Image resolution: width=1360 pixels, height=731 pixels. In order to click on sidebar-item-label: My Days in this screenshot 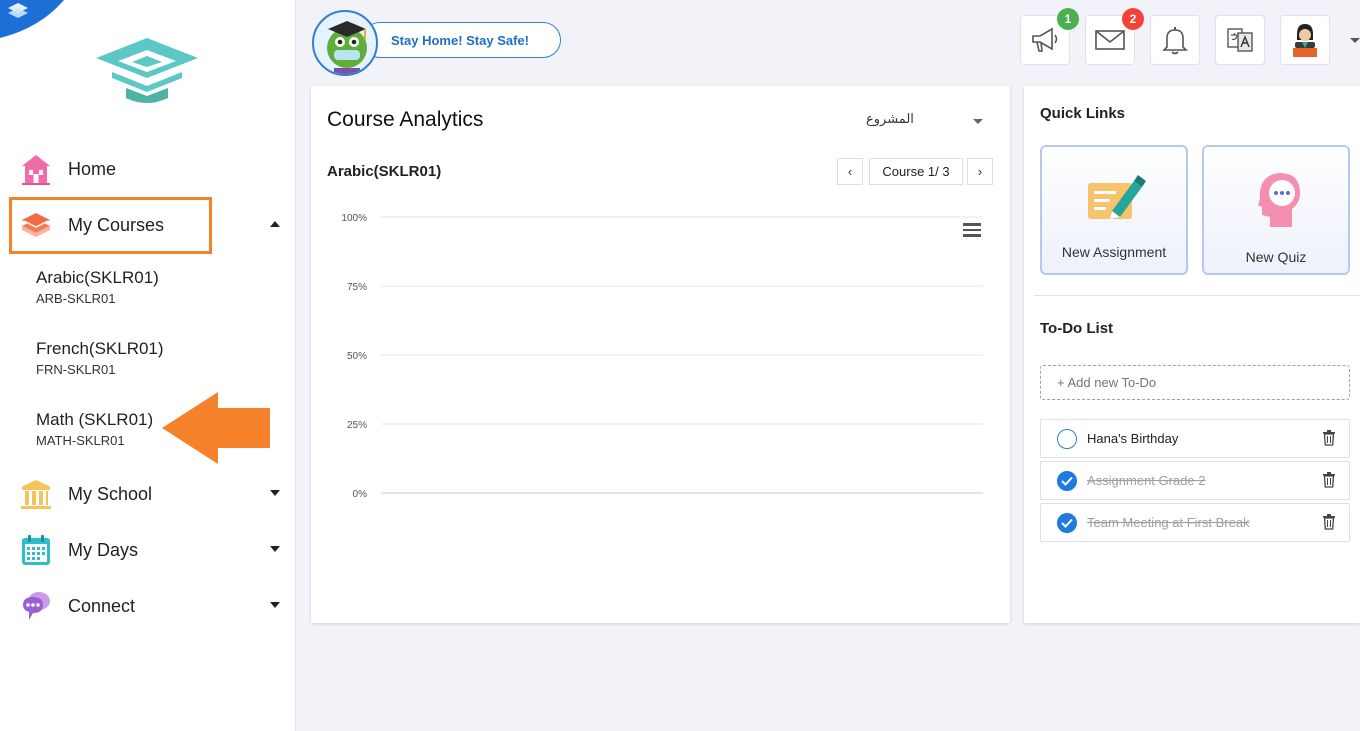, I will do `click(103, 549)`.